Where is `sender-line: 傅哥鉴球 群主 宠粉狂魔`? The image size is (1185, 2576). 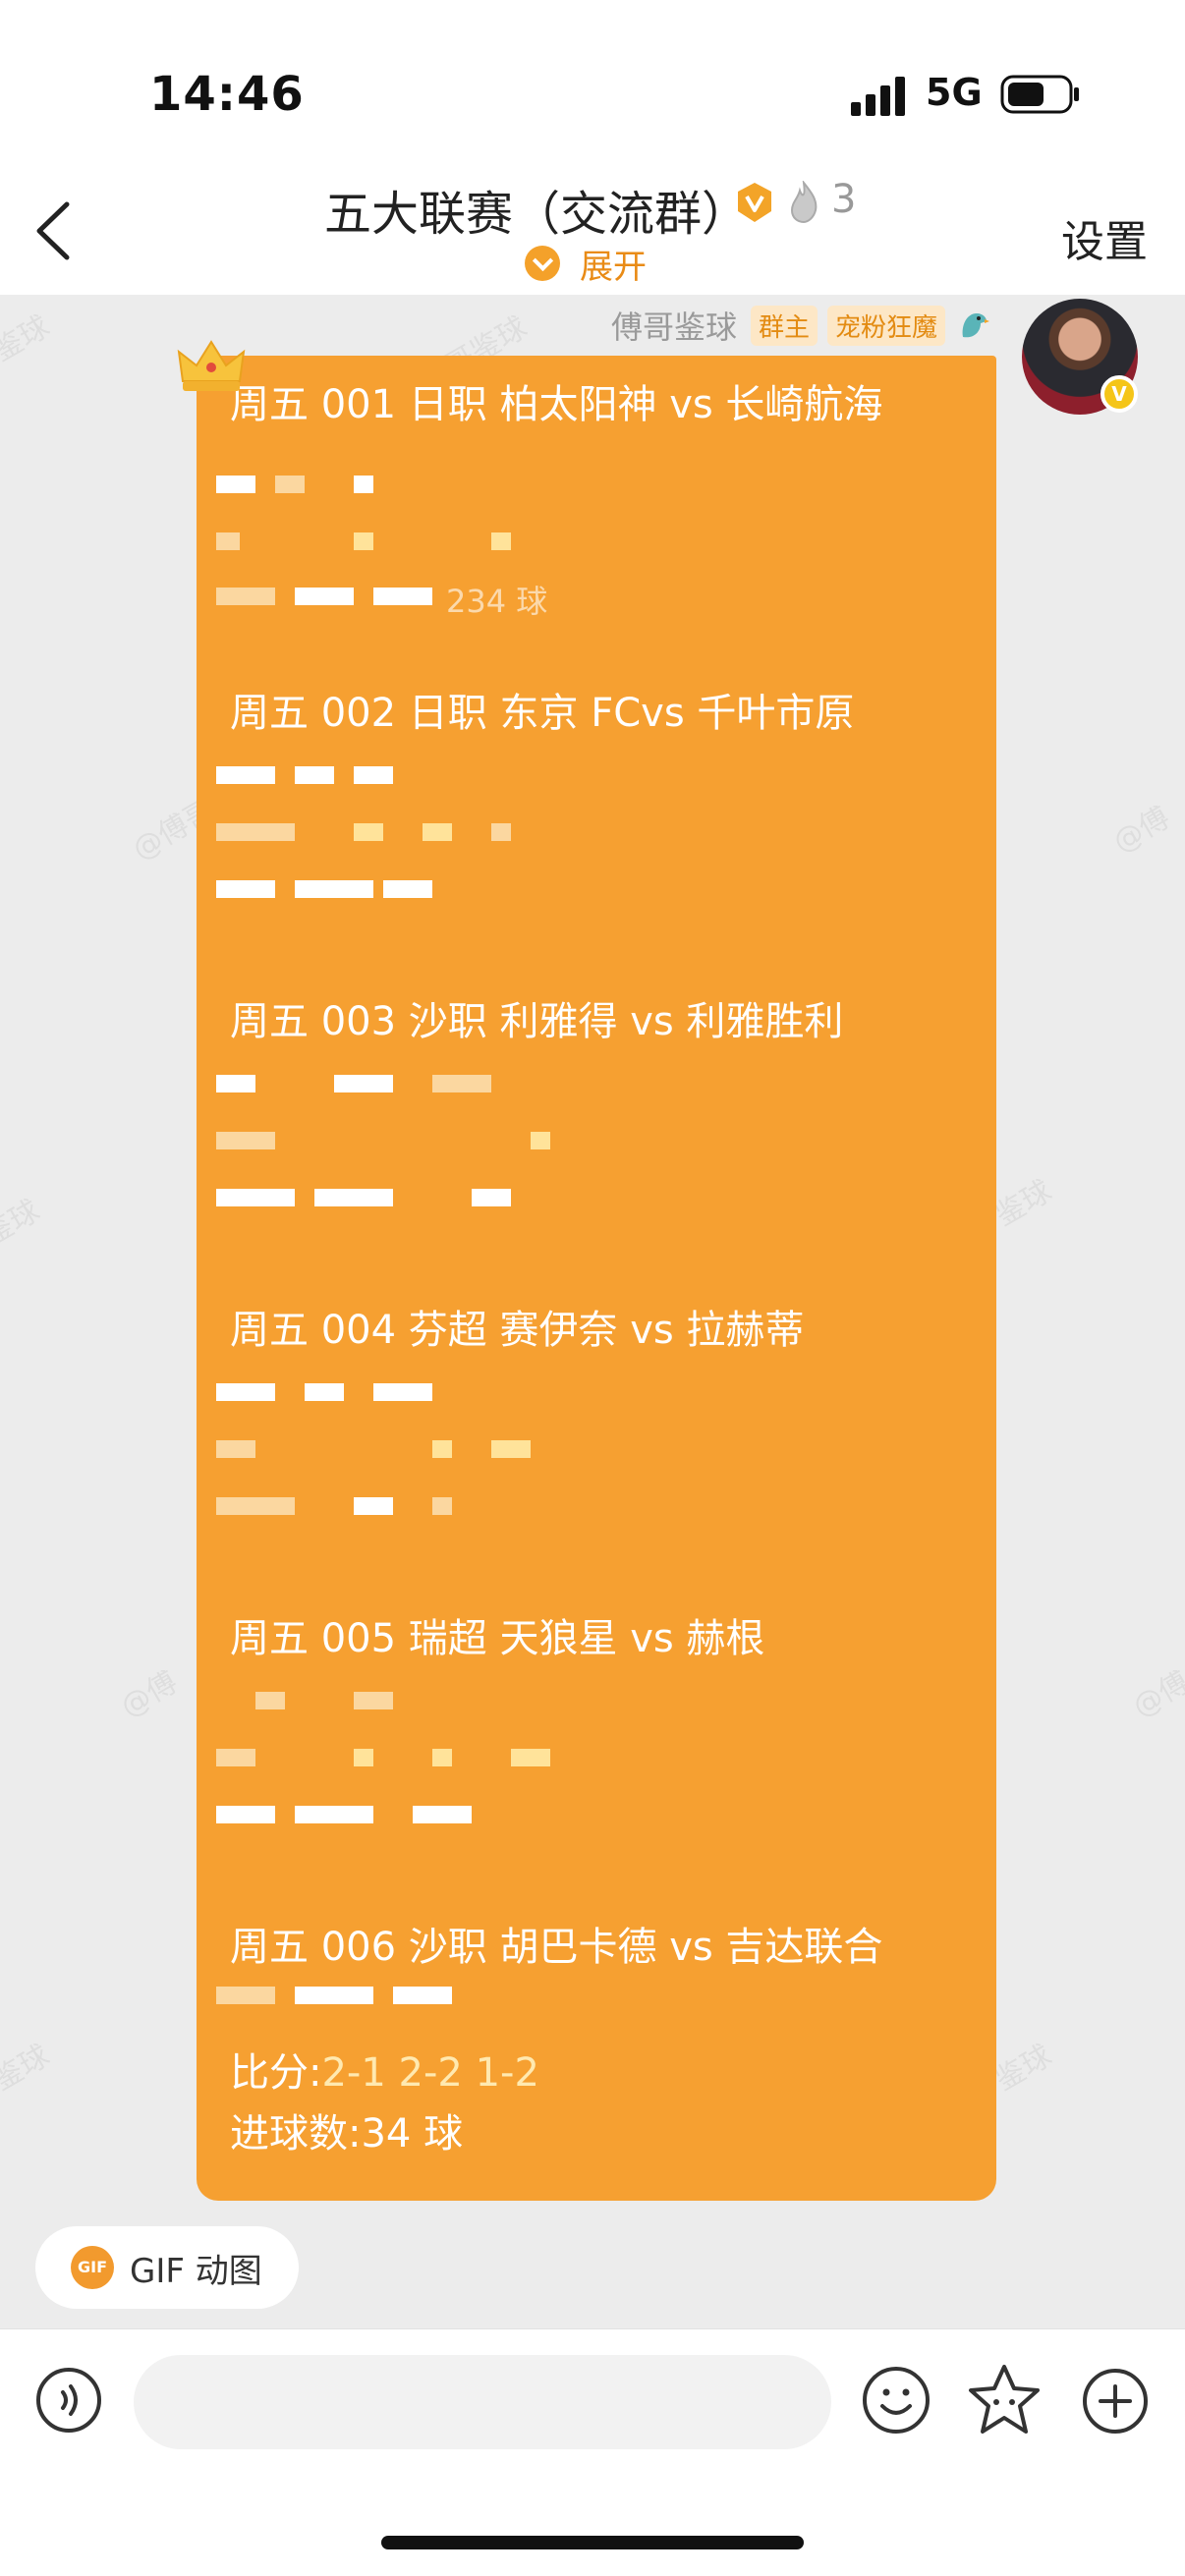
sender-line: 傅哥鉴球 群主 宠粉狂魔 is located at coordinates (801, 325).